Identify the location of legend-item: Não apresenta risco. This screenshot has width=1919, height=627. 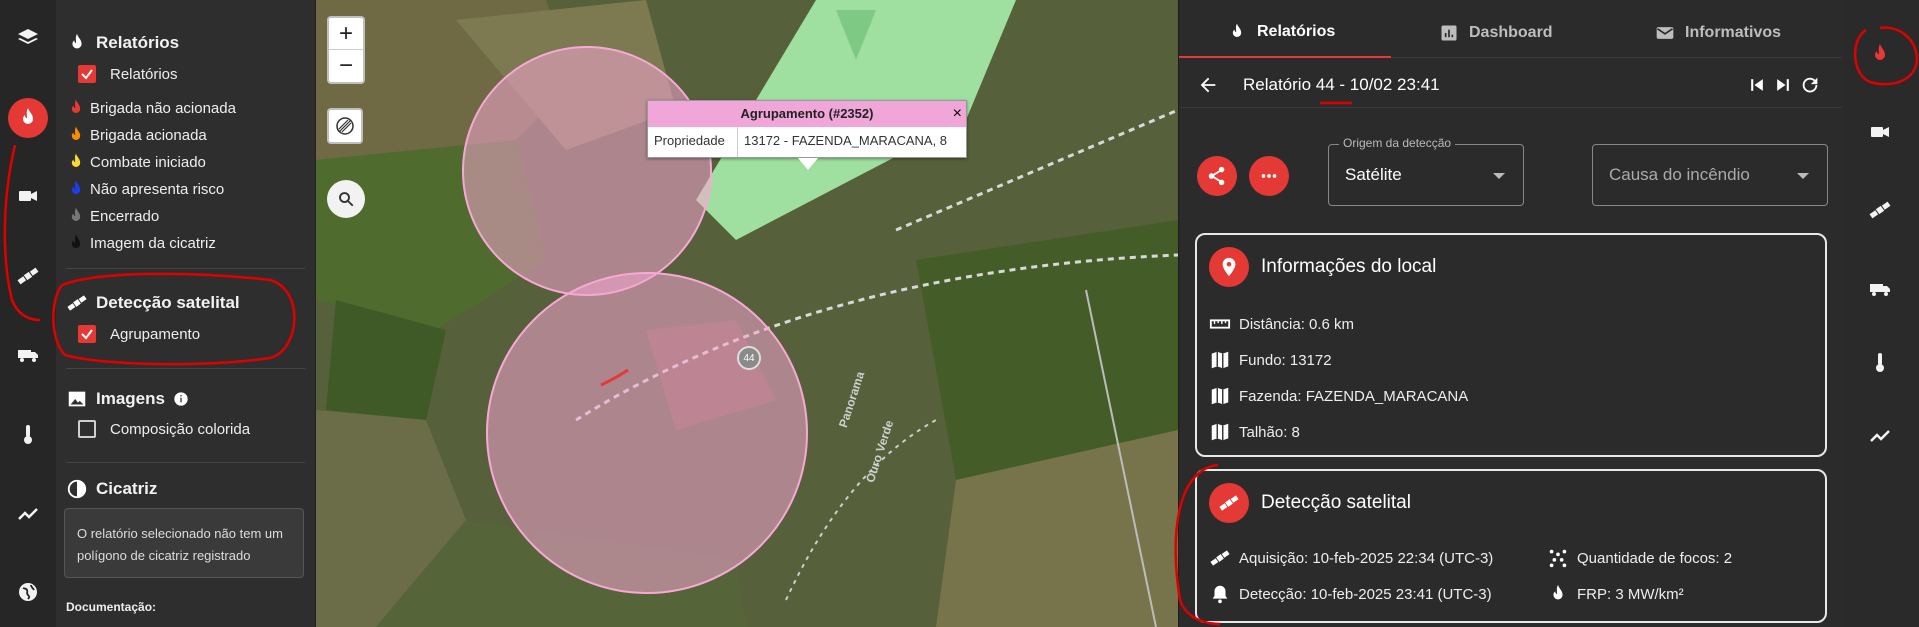
(145, 189).